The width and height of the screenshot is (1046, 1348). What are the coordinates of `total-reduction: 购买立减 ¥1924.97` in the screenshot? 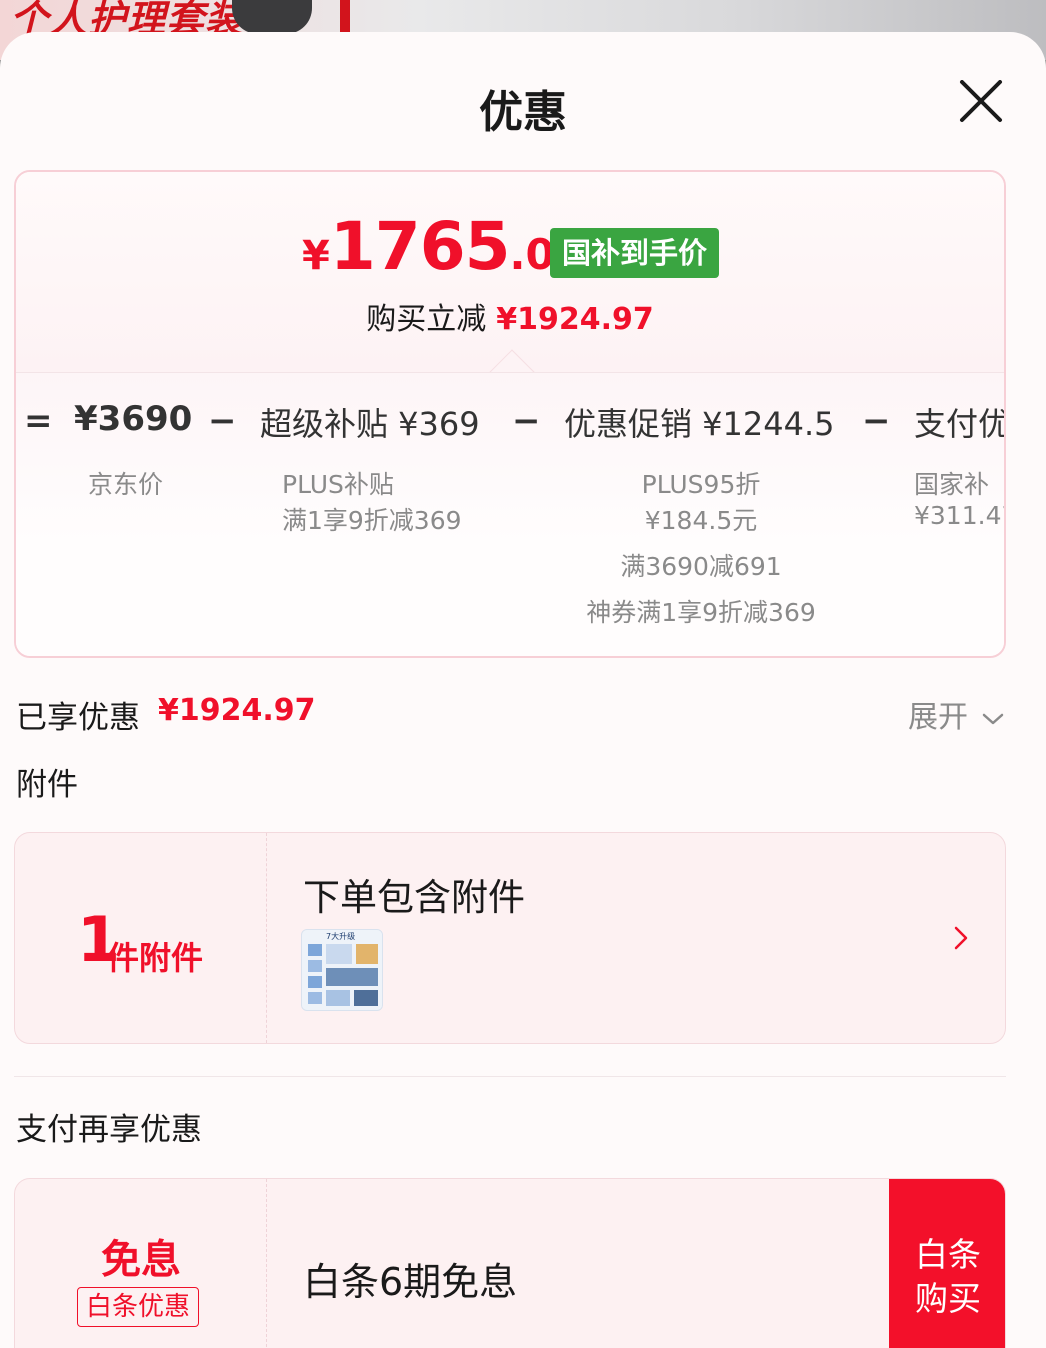 It's located at (510, 316).